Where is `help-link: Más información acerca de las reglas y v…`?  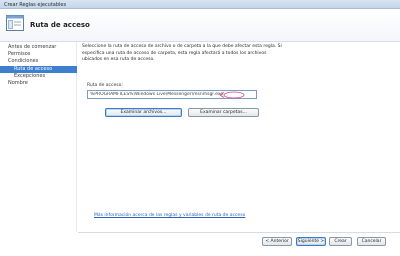
help-link: Más información acerca de las reglas y v… is located at coordinates (169, 215).